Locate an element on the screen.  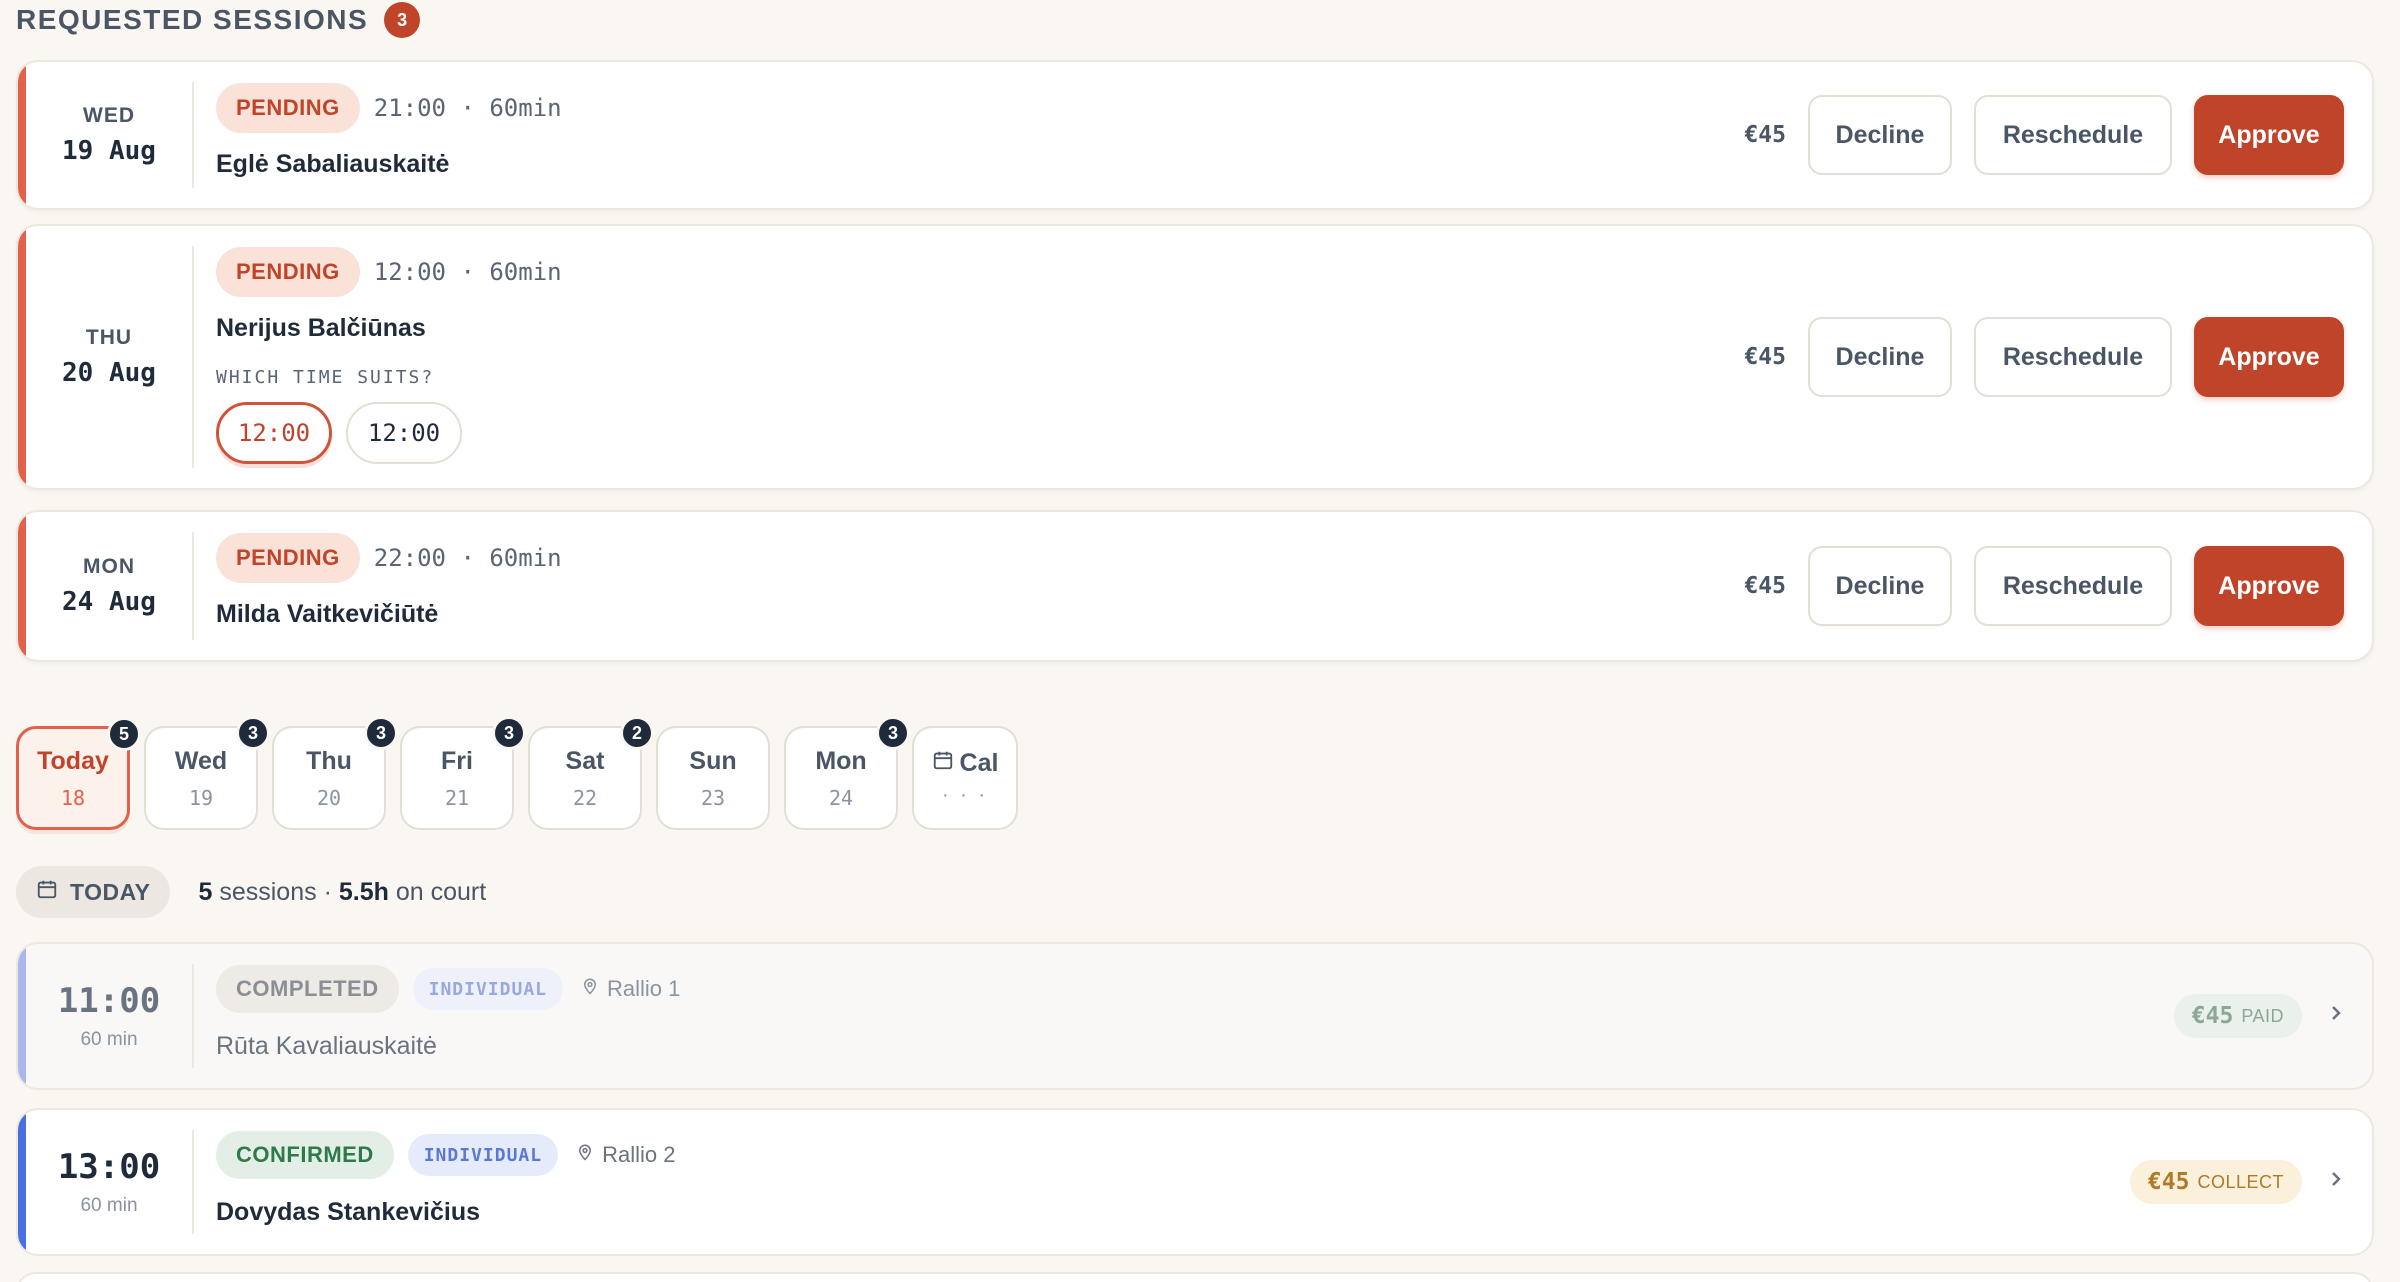
client-name: Eglė Sabaliauskaitė is located at coordinates (333, 164).